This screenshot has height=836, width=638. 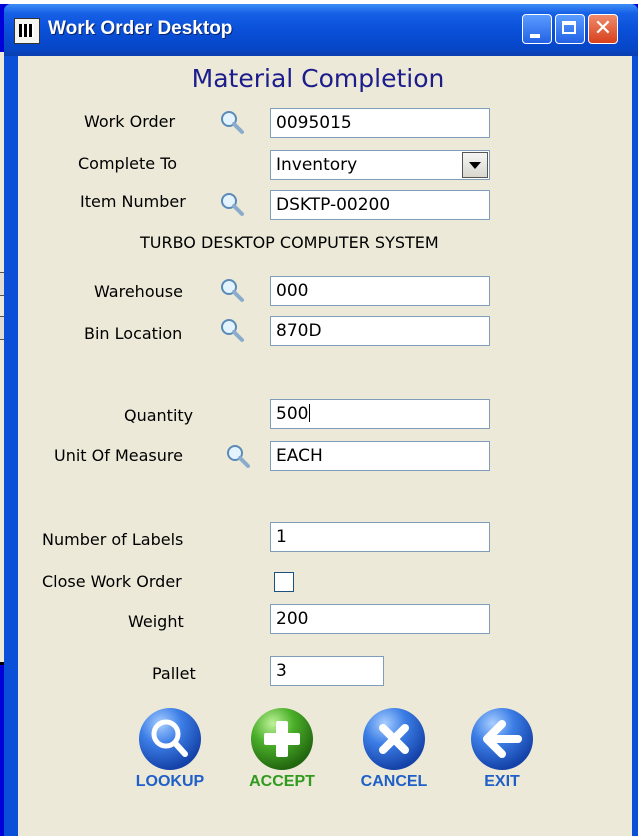 I want to click on complete-to-select: Inventory, so click(x=380, y=165).